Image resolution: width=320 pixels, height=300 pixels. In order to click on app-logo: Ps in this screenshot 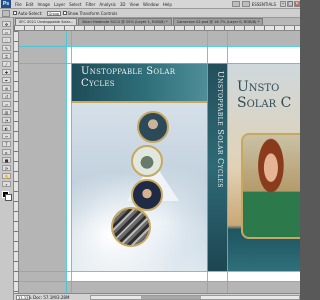, I will do `click(6, 4)`.